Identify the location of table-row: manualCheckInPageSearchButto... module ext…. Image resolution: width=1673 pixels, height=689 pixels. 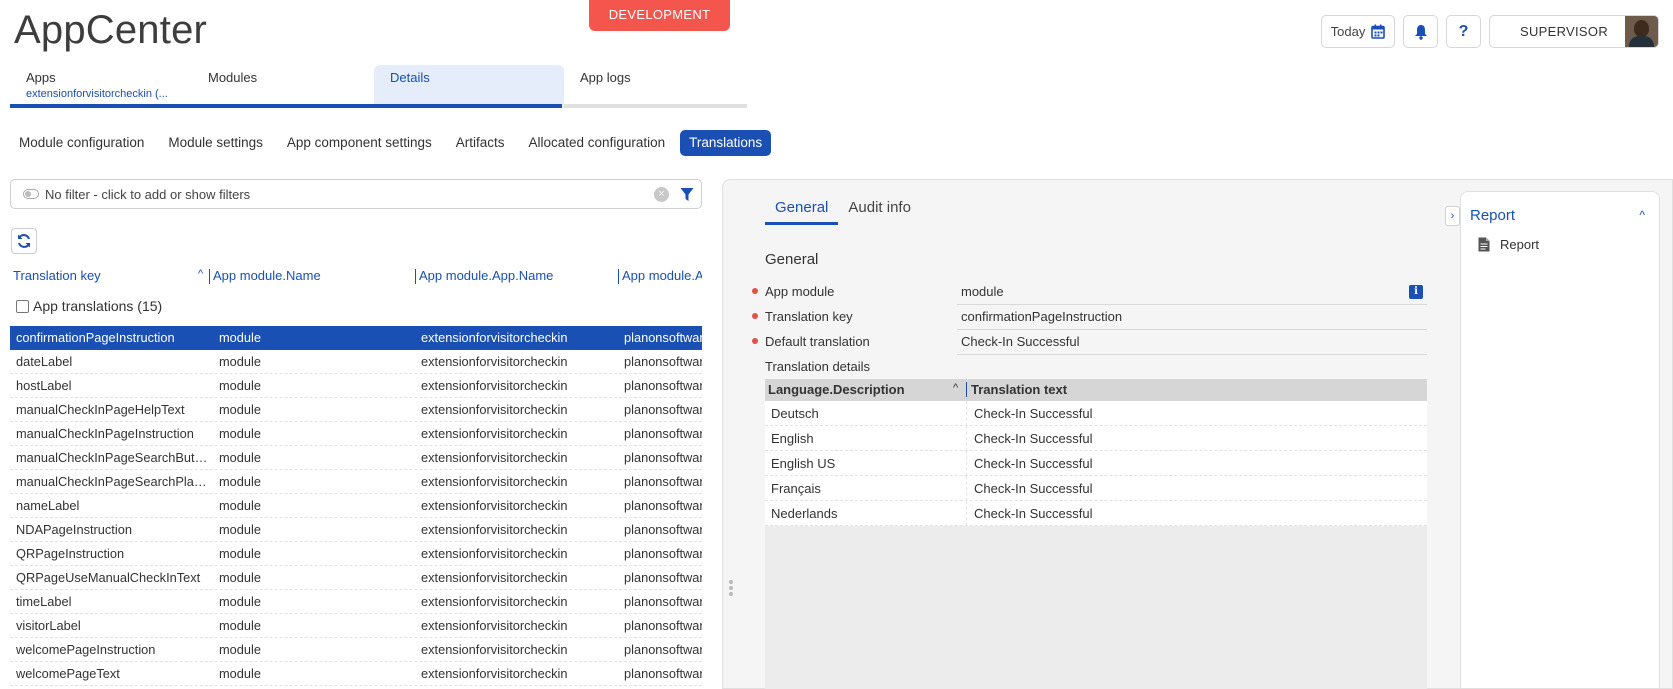
(356, 458).